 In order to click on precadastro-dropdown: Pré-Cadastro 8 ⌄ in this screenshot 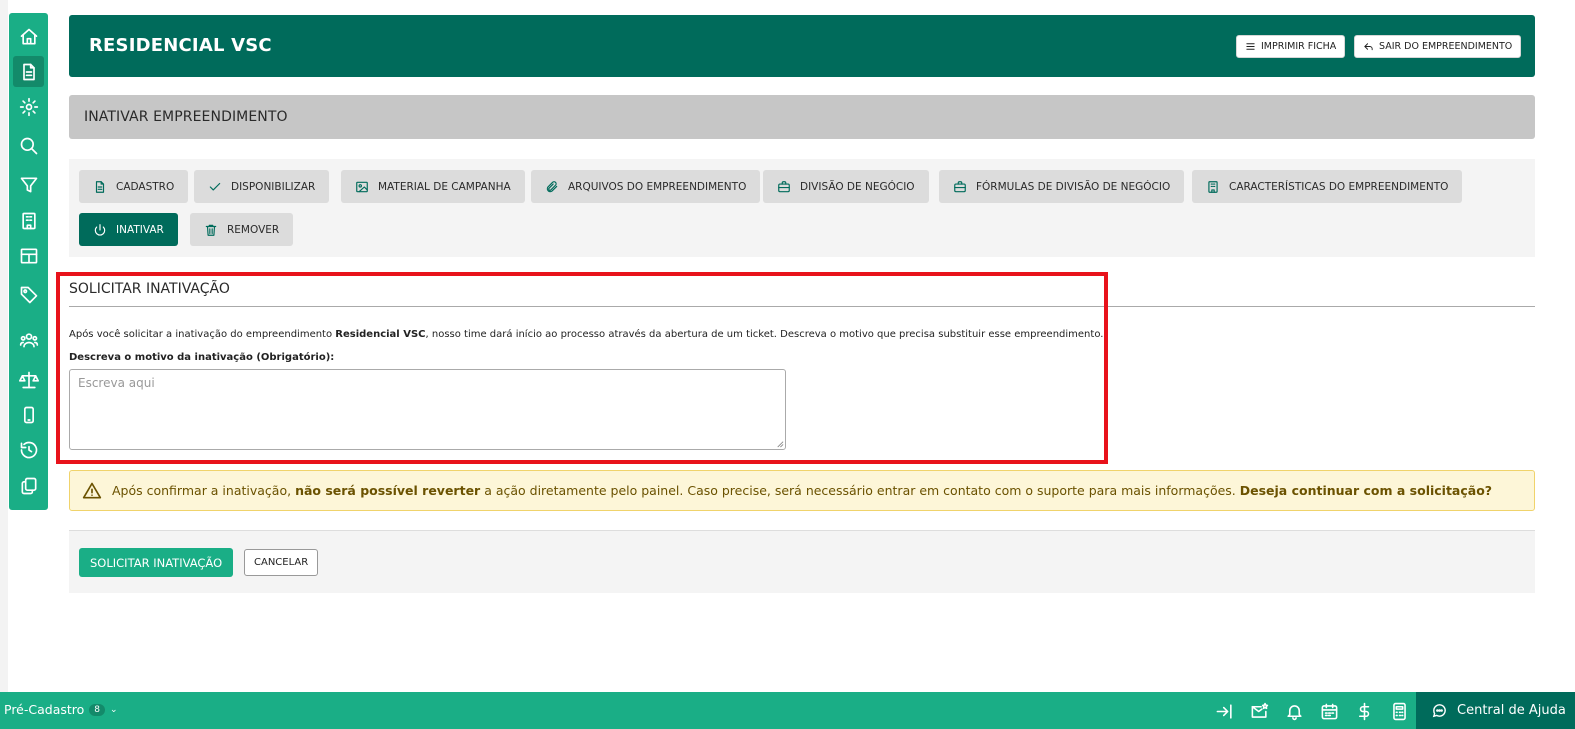, I will do `click(61, 709)`.